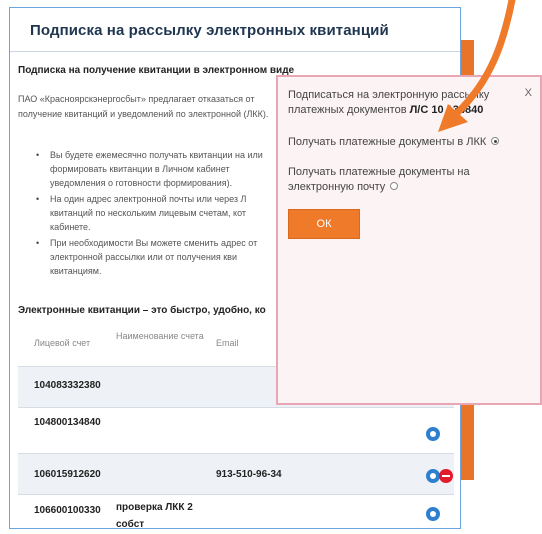  Describe the element at coordinates (249, 474) in the screenshot. I see `account-email: 913-510-96-34` at that location.